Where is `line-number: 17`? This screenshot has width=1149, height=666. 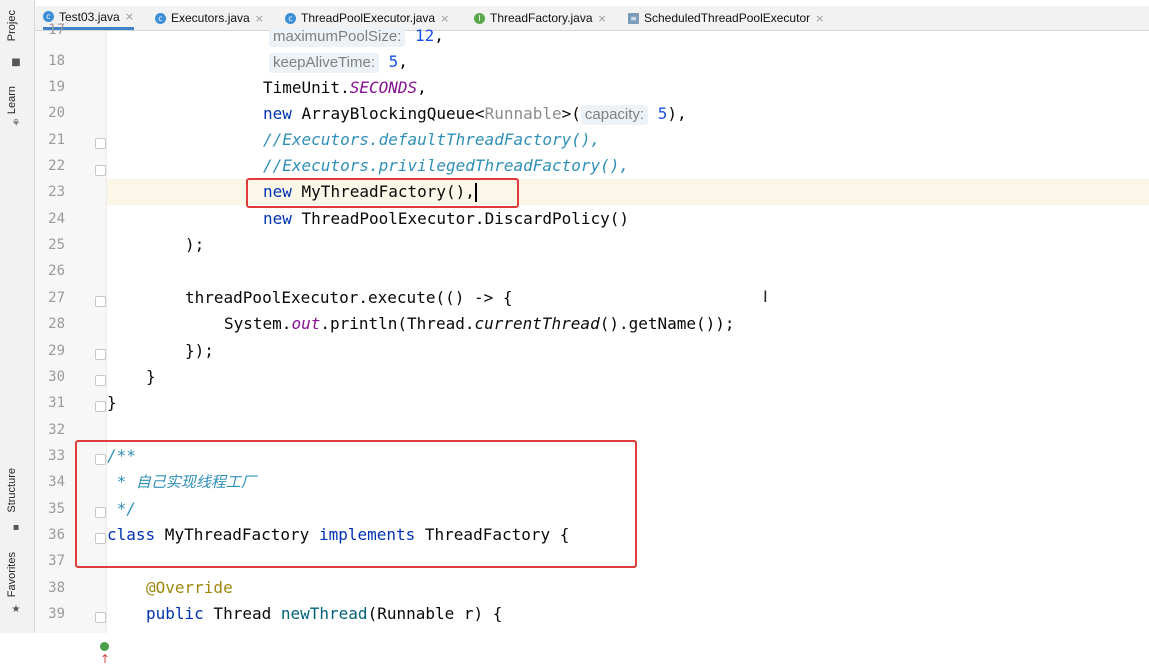
line-number: 17 is located at coordinates (56, 30).